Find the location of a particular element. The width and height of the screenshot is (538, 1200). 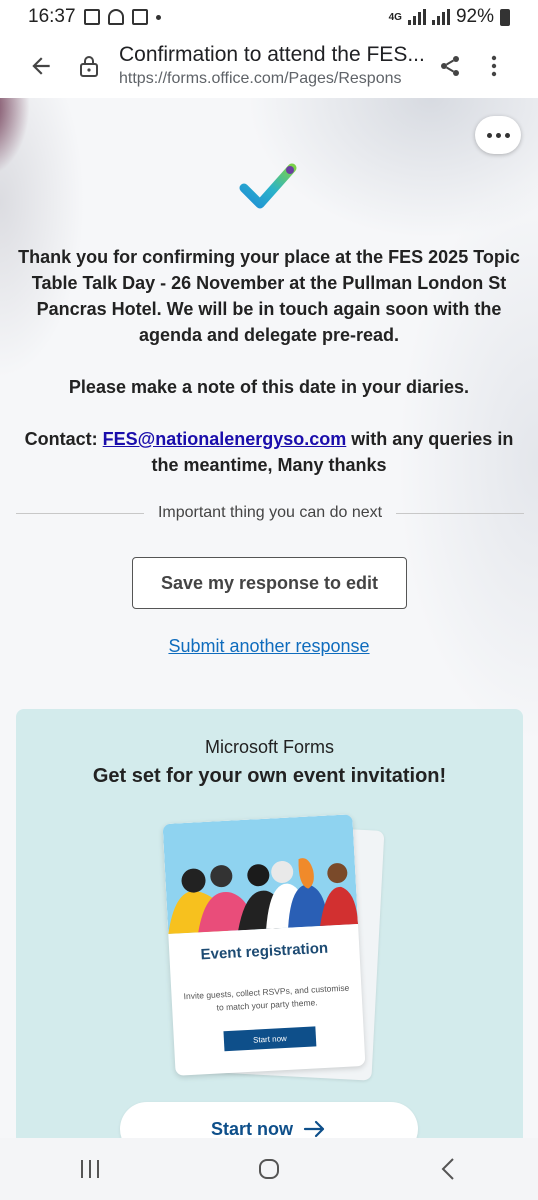

submit-another-link: Submit another response is located at coordinates (268, 646).